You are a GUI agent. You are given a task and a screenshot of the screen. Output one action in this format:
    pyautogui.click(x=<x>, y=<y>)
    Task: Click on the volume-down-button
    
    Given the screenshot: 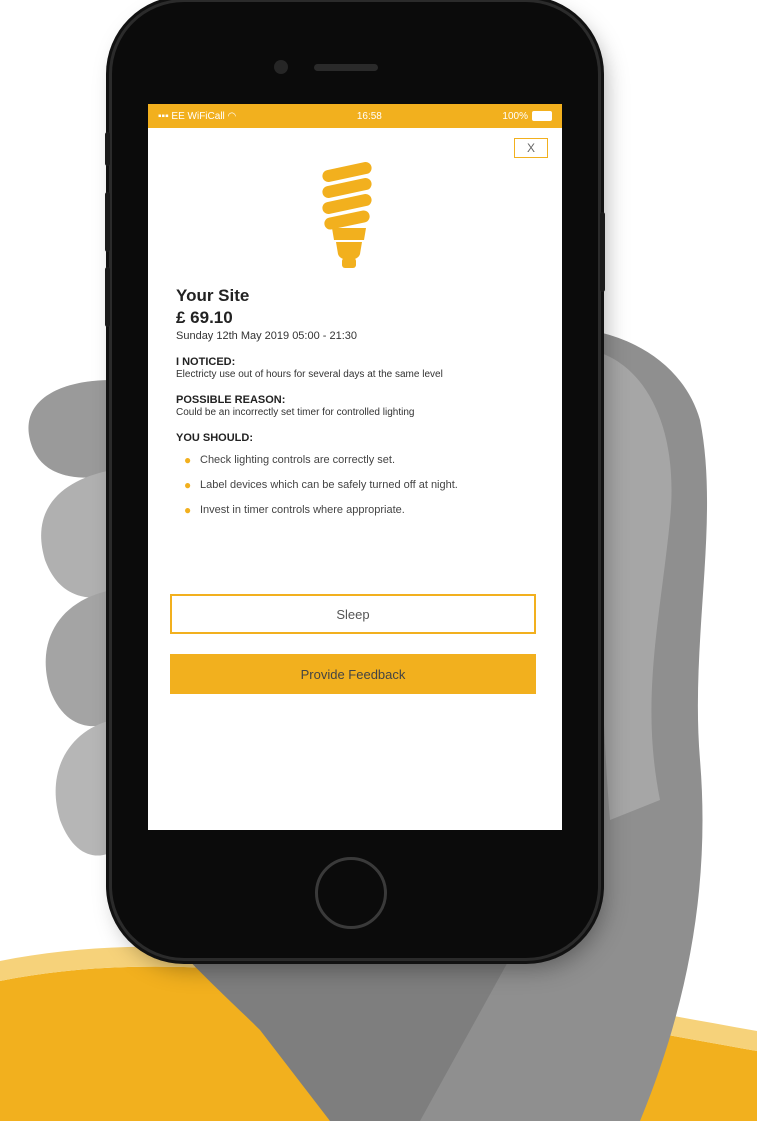 What is the action you would take?
    pyautogui.click(x=107, y=297)
    